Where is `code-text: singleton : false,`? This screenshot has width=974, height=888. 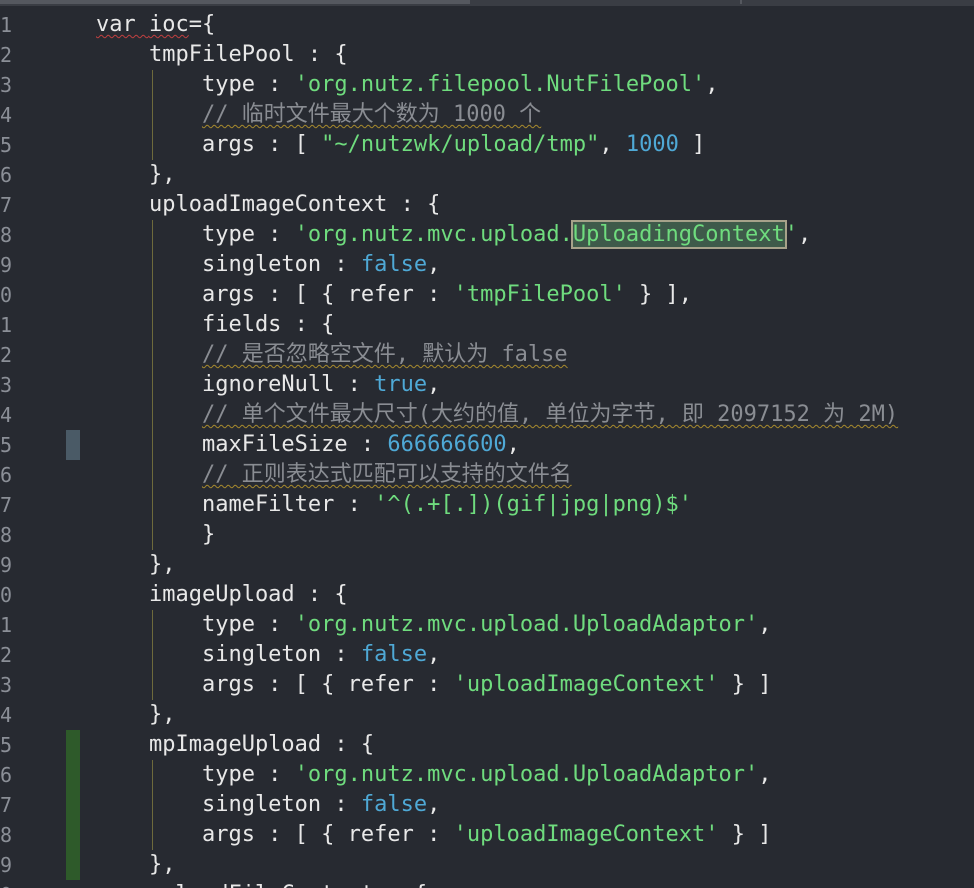
code-text: singleton : false, is located at coordinates (268, 655).